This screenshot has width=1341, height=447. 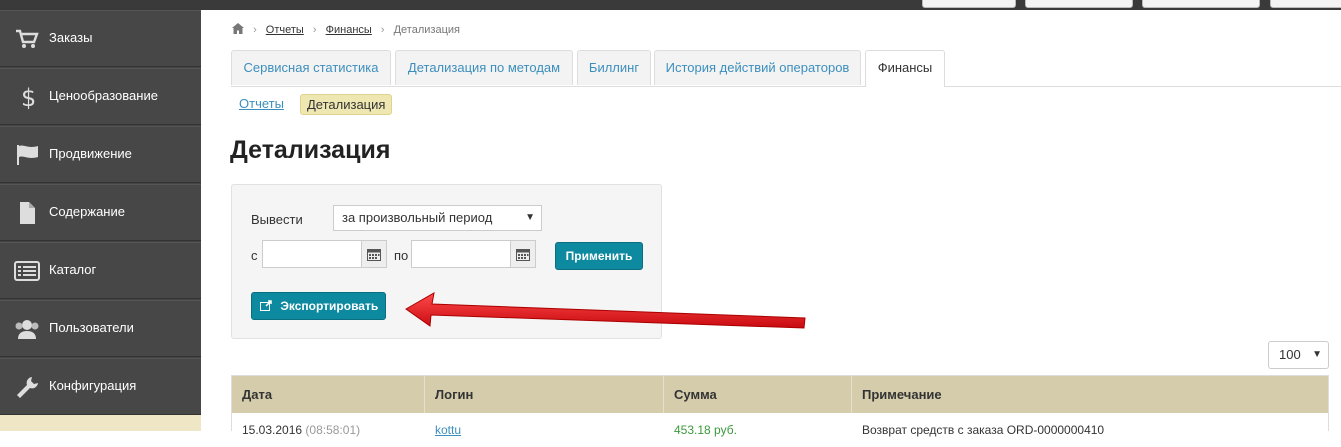 I want to click on wrench-icon, so click(x=27, y=387).